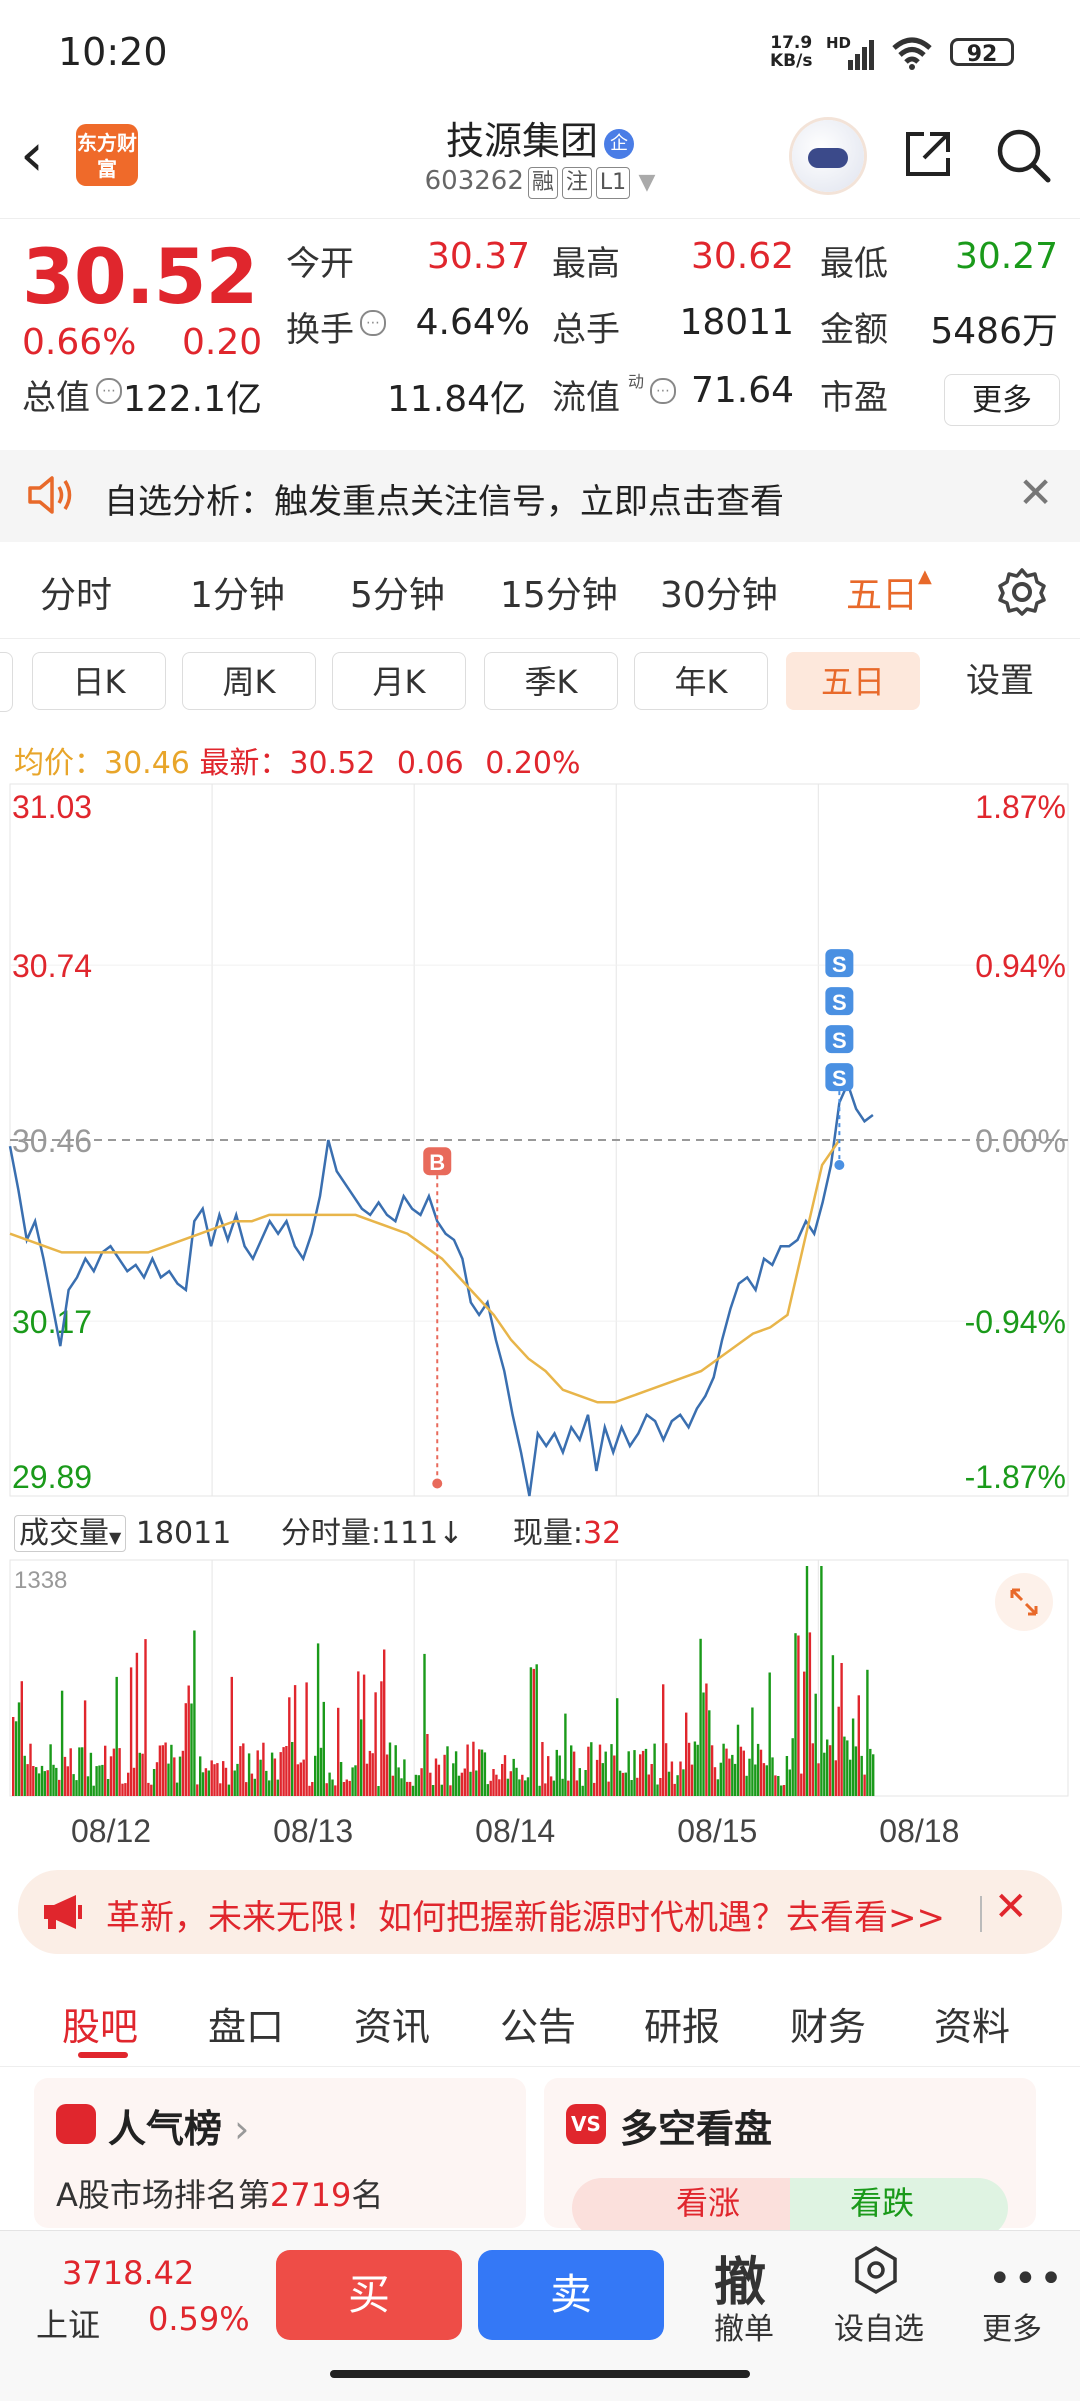 The height and width of the screenshot is (2401, 1080). I want to click on quote-value: 122.1亿, so click(192, 399).